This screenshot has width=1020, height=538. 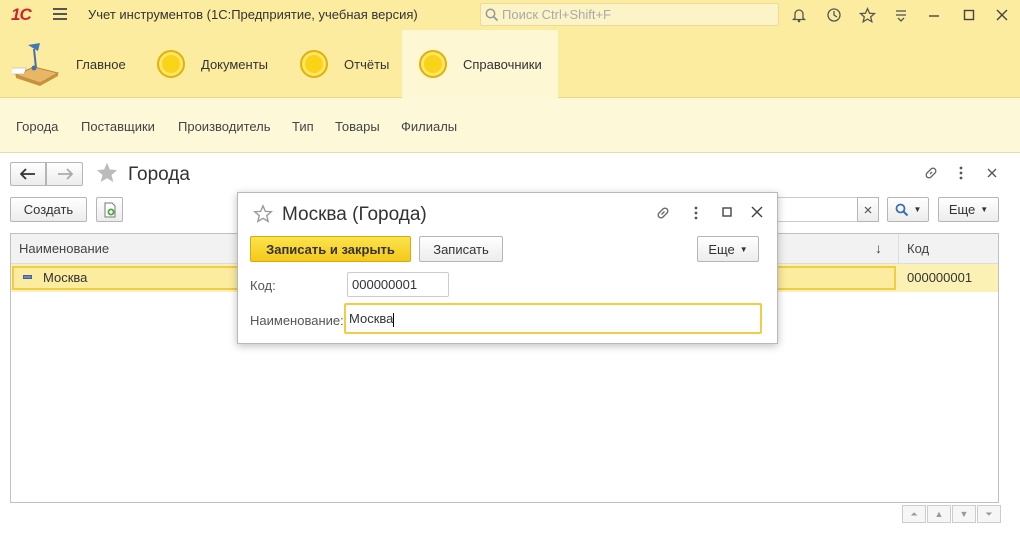 What do you see at coordinates (330, 249) in the screenshot?
I see `save-and-close-button: Записать и закрыть` at bounding box center [330, 249].